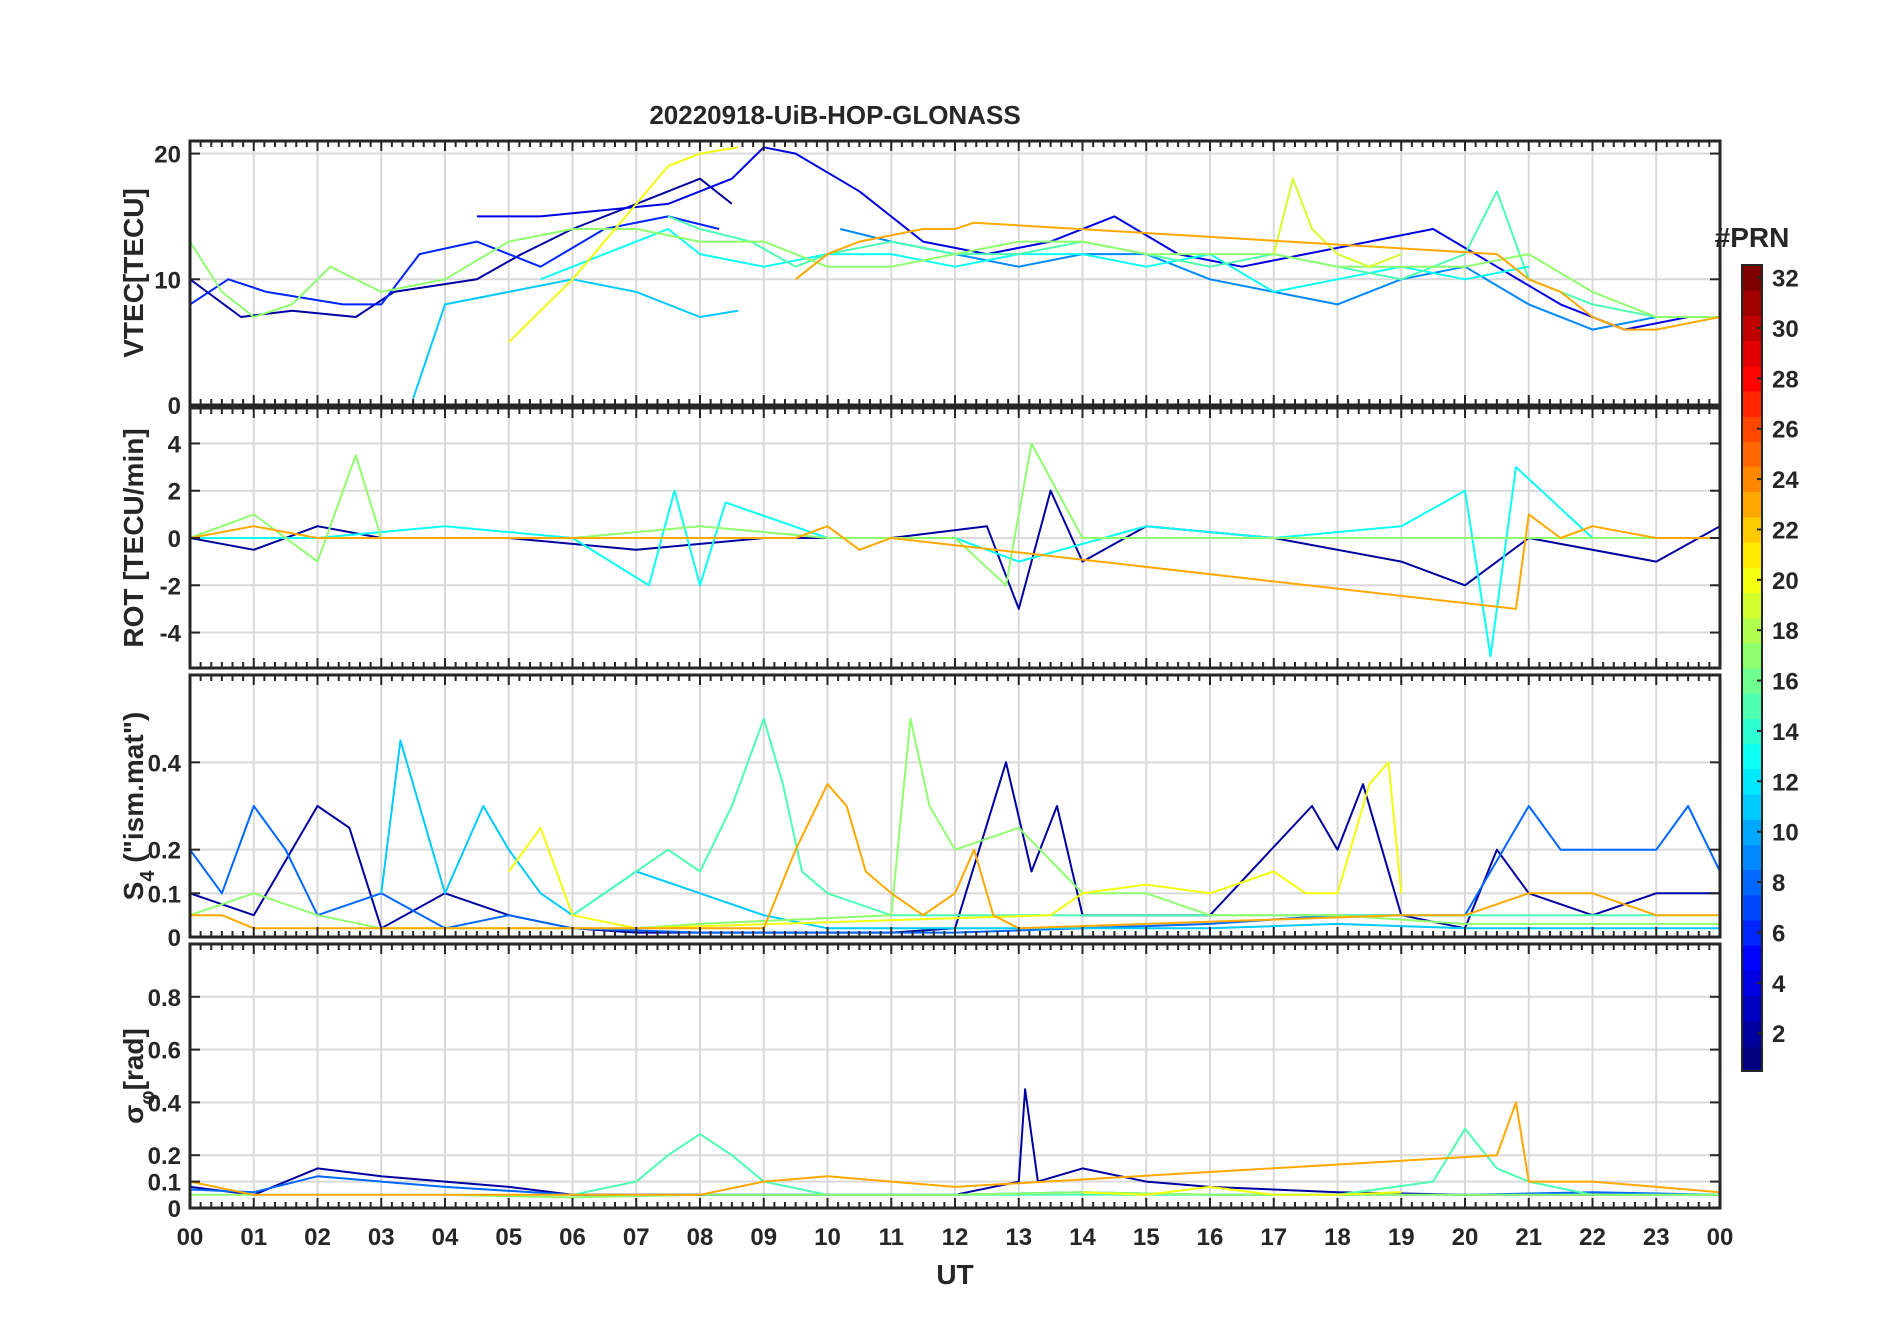 The image size is (1902, 1330). I want to click on y-tick-label: 10, so click(167, 280).